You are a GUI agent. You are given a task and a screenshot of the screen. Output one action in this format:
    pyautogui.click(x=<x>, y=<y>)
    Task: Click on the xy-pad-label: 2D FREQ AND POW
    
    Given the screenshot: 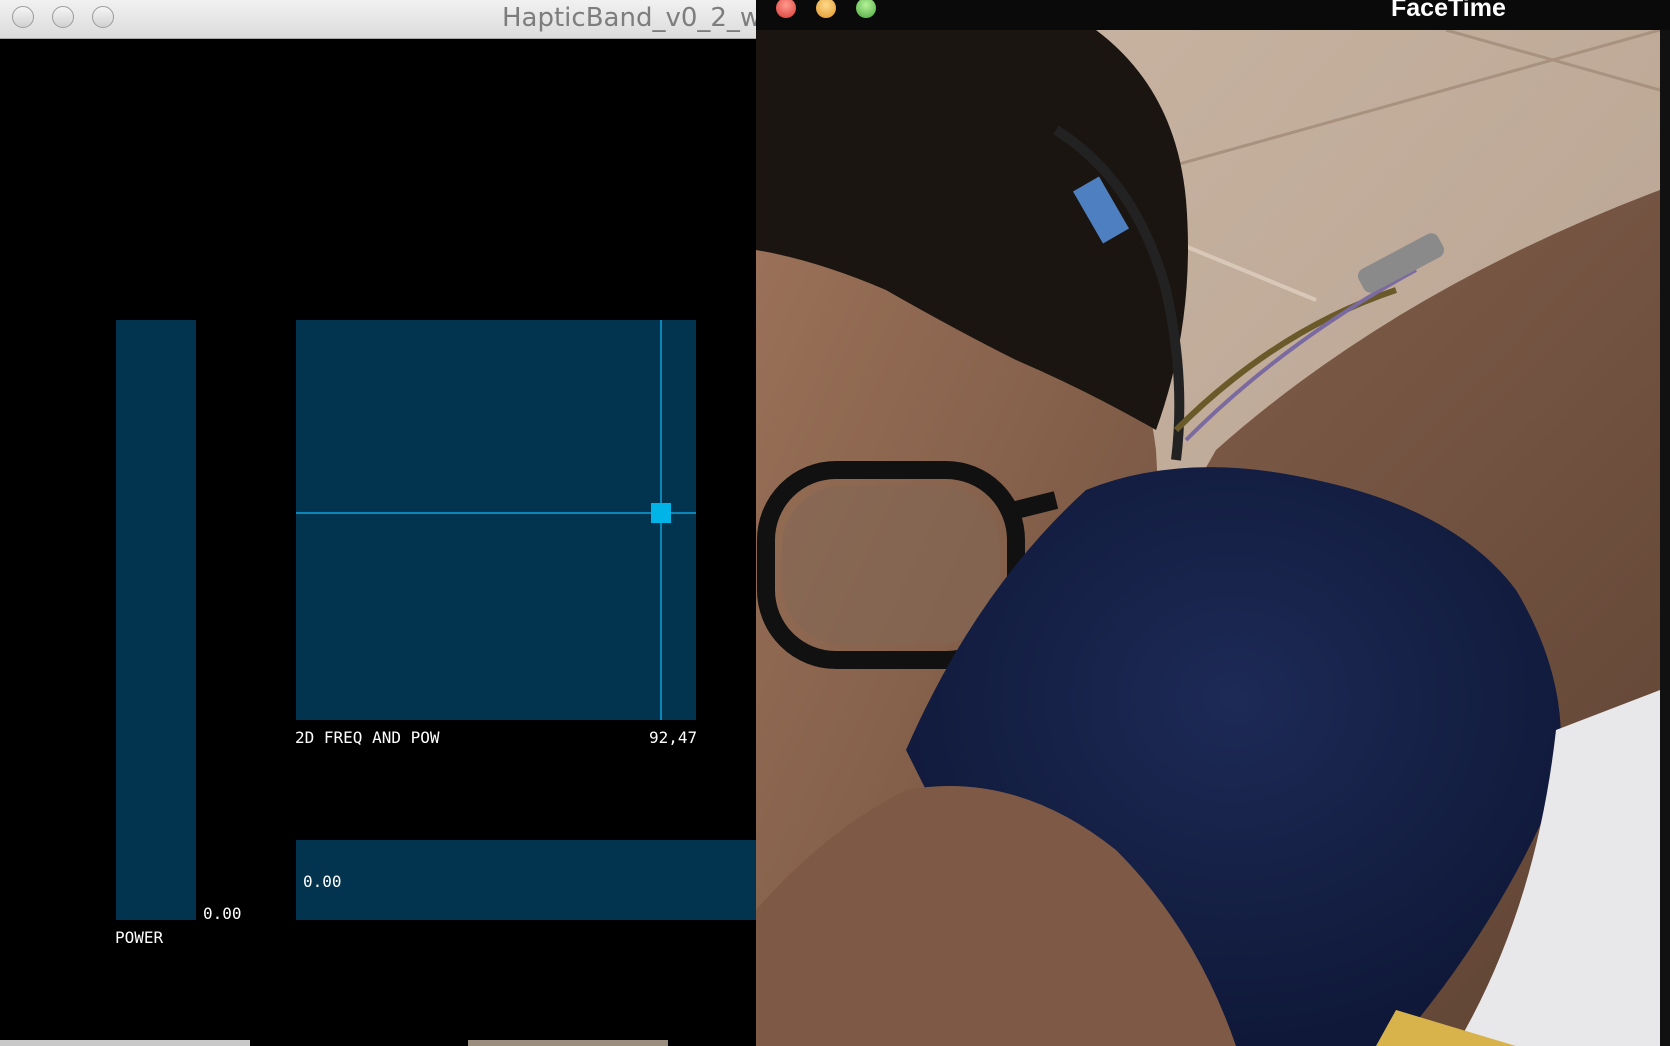 What is the action you would take?
    pyautogui.click(x=367, y=737)
    